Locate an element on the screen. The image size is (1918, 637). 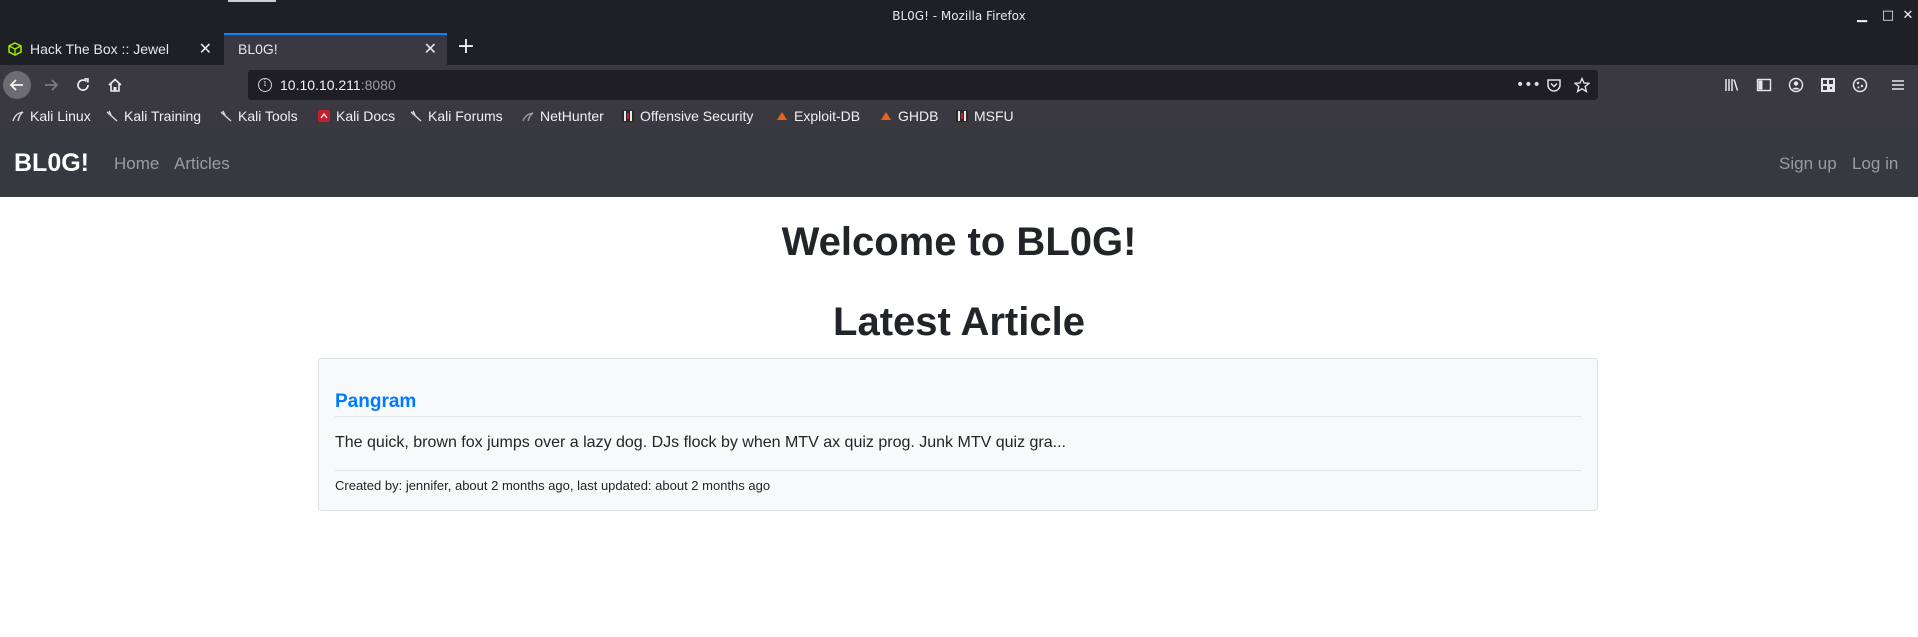
tab-hackthebox: Hack The Box :: Jewel ✕ is located at coordinates (111, 49).